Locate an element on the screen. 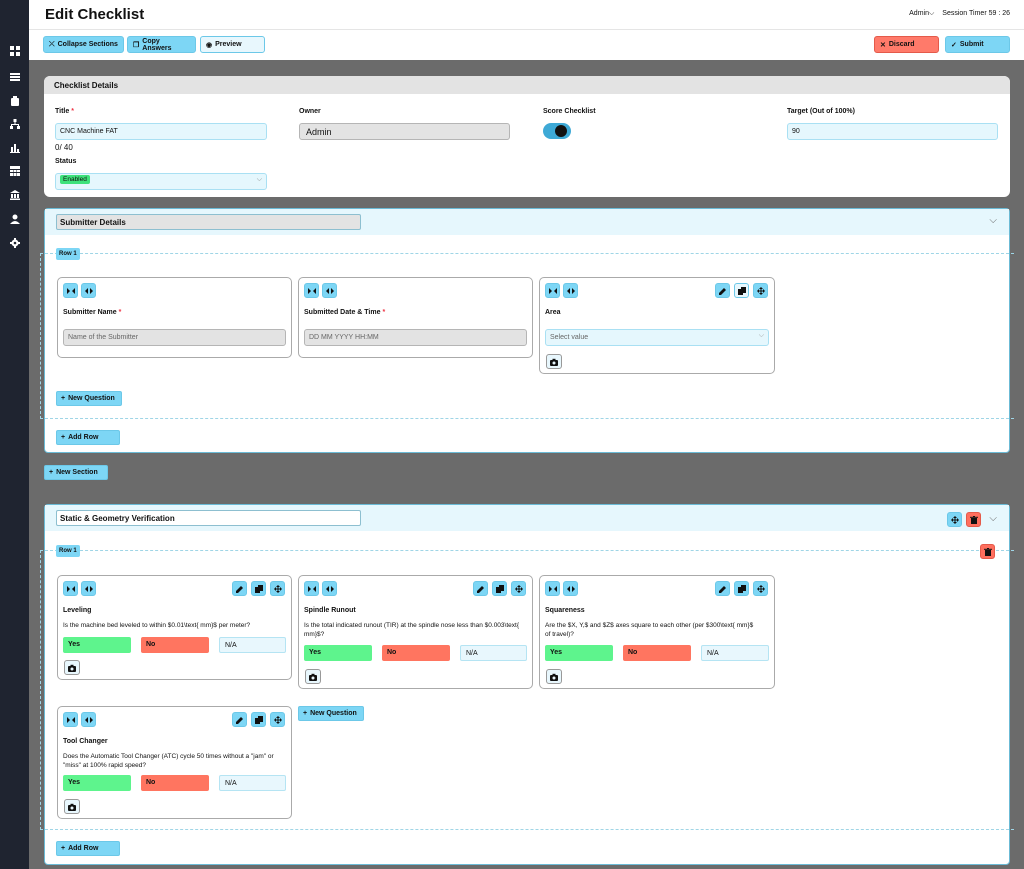  target-input: 90 is located at coordinates (892, 131).